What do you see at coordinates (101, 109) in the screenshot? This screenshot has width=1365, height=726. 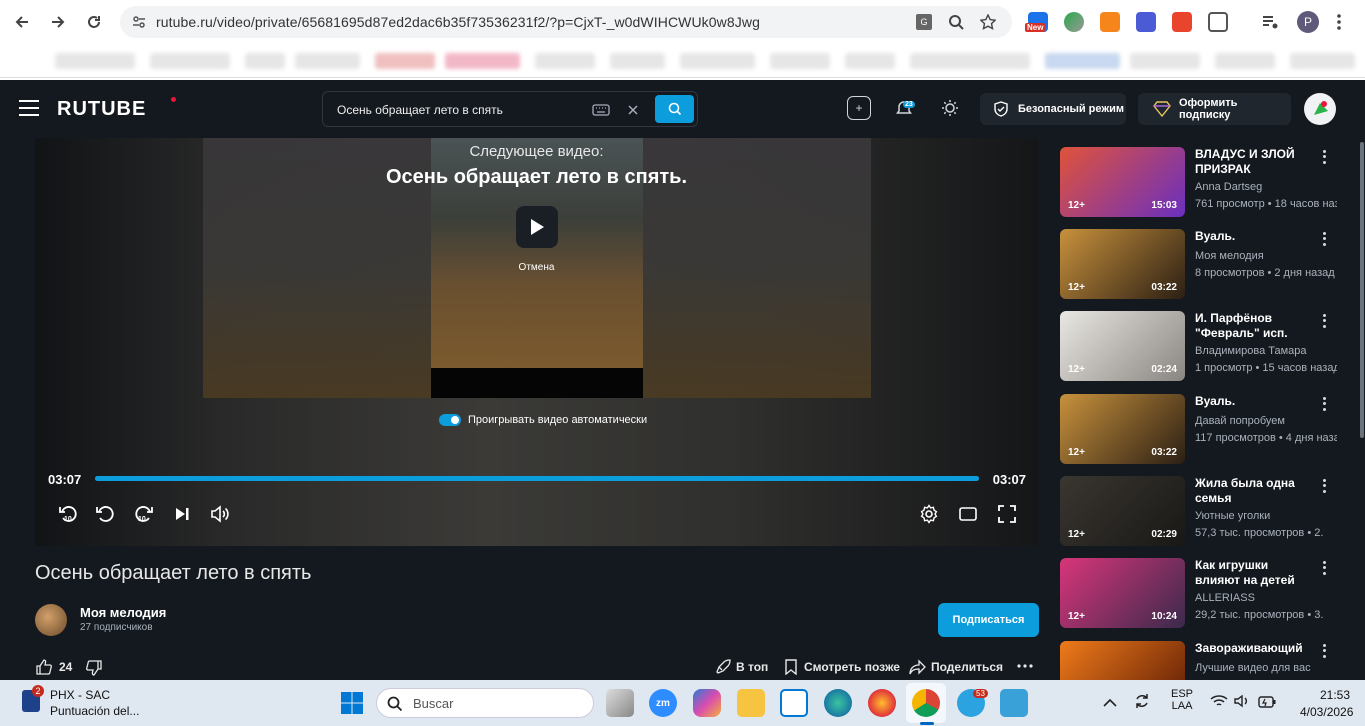 I see `rutube-logo: RUTUBE` at bounding box center [101, 109].